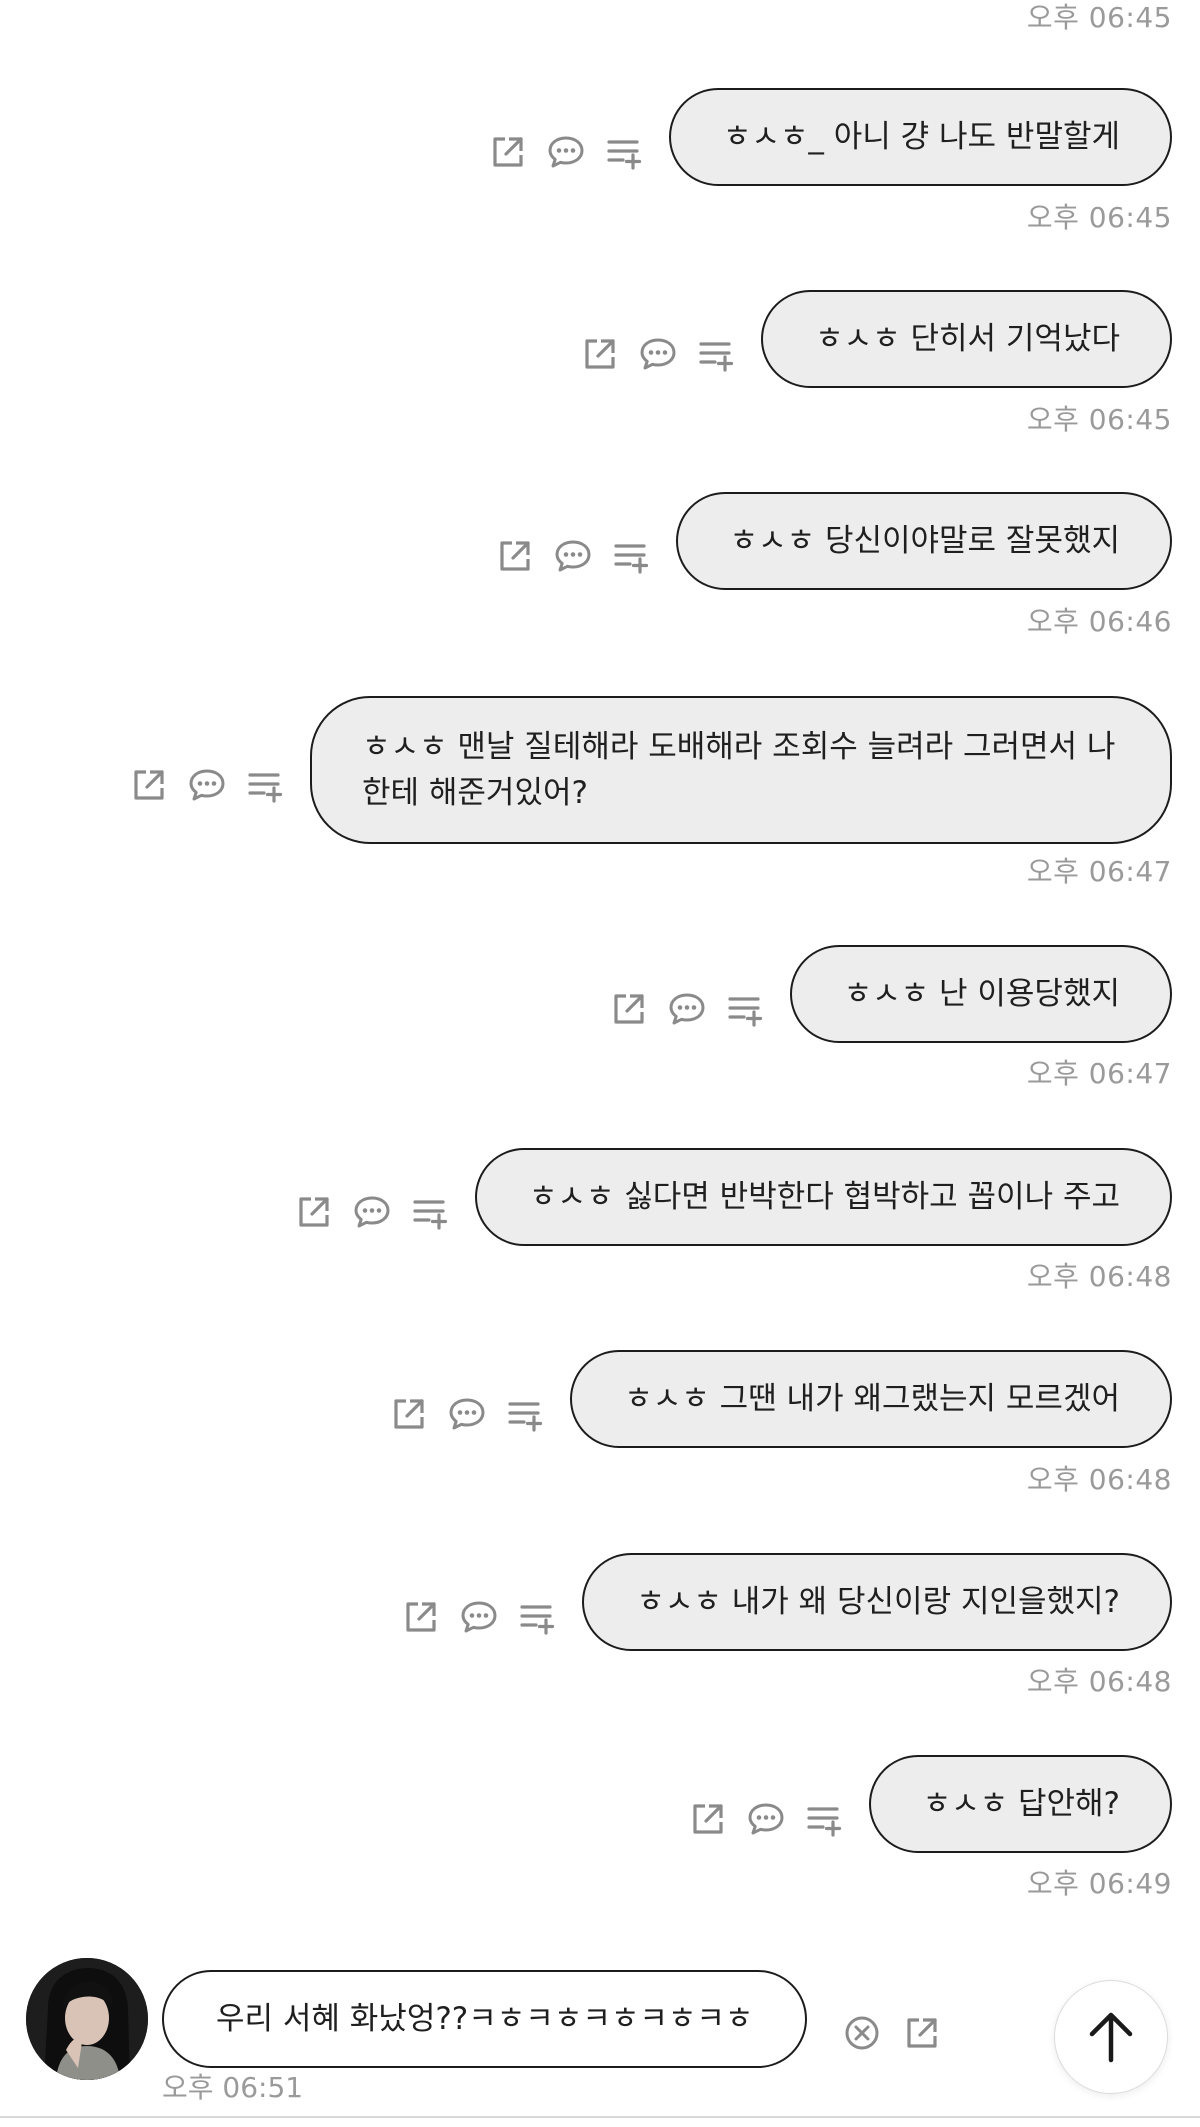  I want to click on message-row: ㅎㅅㅎ 싫다면 반박한다 협박하고 꼽이나 주고, so click(733, 1197).